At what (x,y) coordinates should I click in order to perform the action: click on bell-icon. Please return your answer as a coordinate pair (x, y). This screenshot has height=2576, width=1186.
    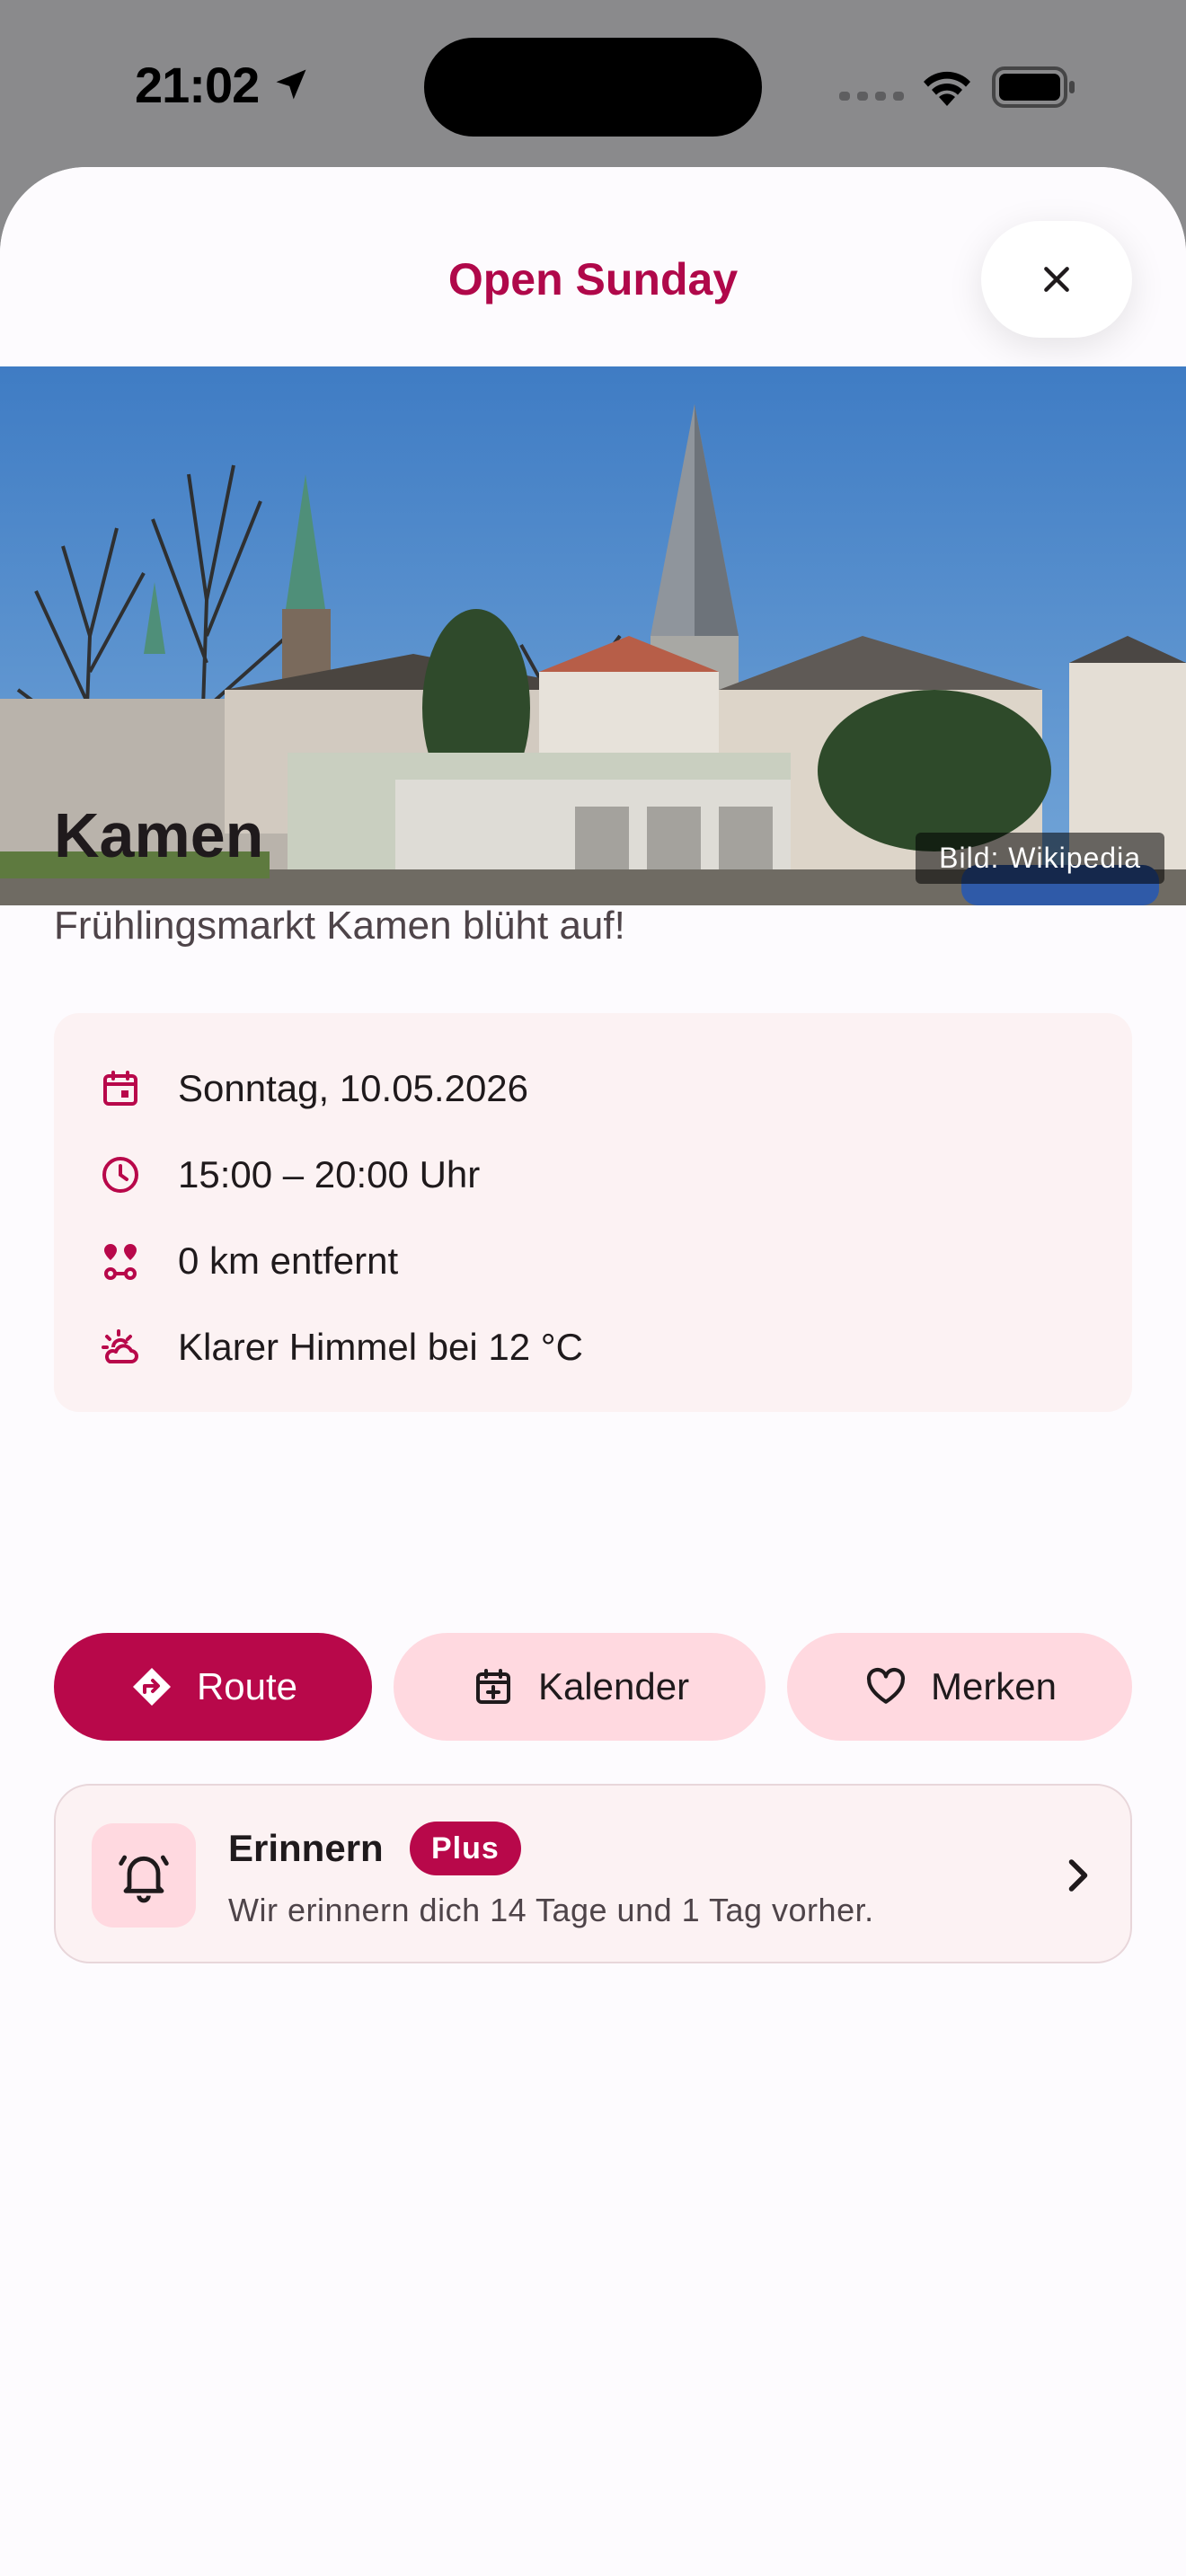
    Looking at the image, I should click on (144, 1879).